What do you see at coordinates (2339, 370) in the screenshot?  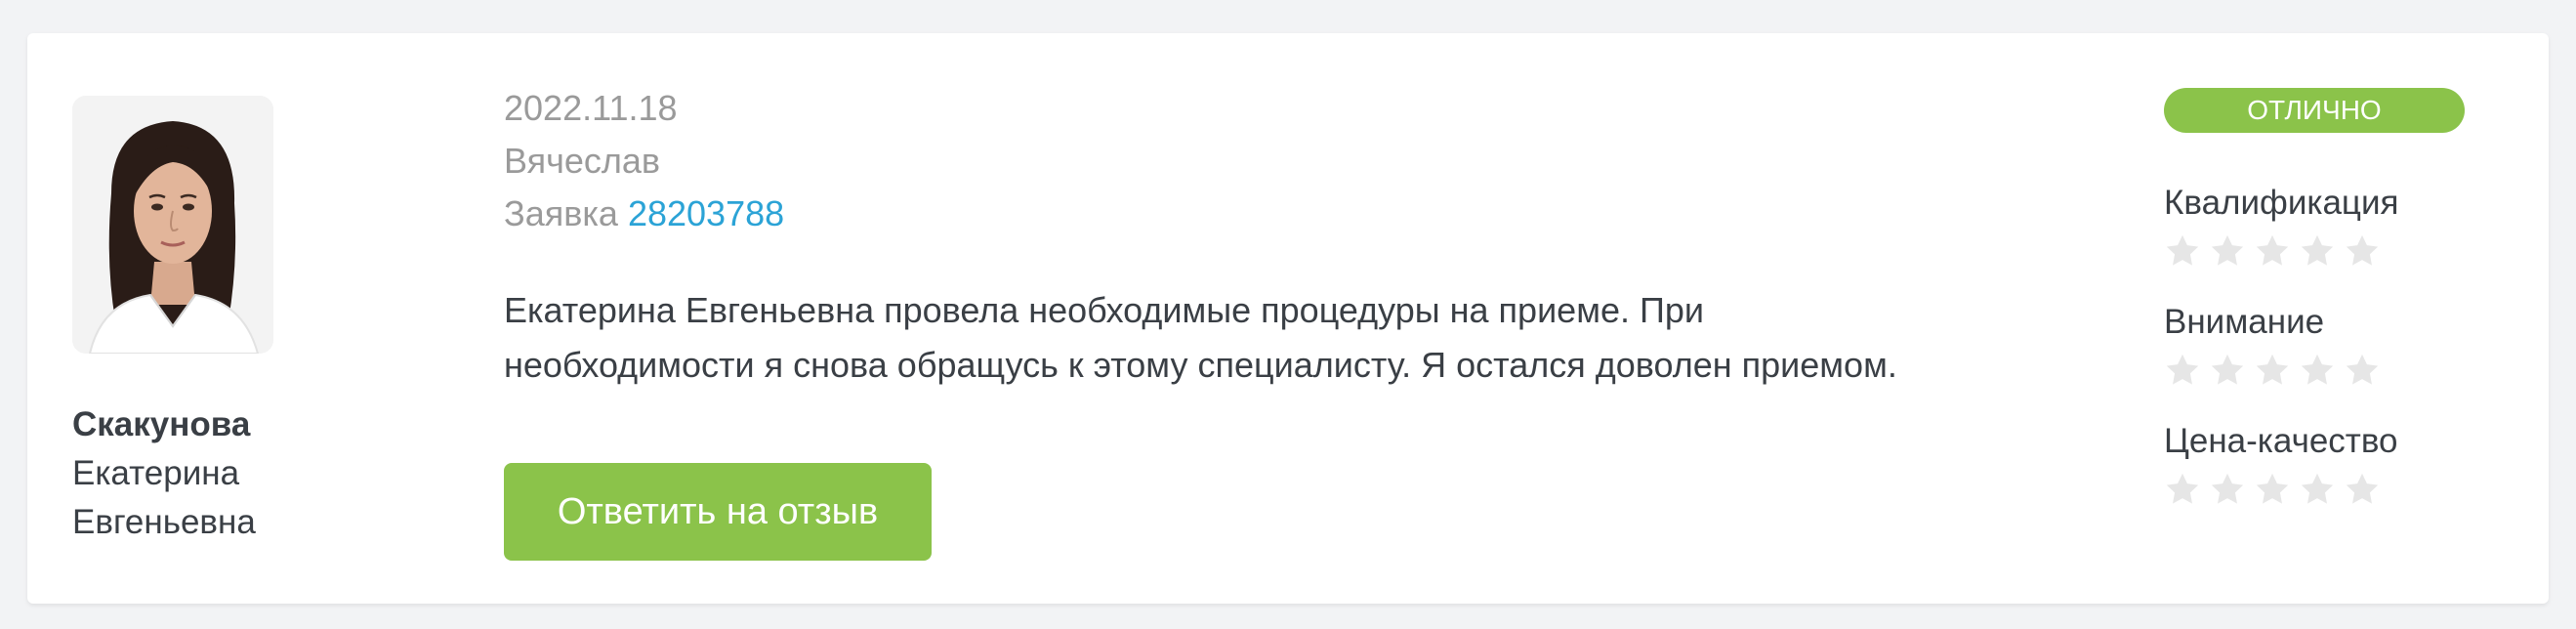 I see `rating-stars-attention` at bounding box center [2339, 370].